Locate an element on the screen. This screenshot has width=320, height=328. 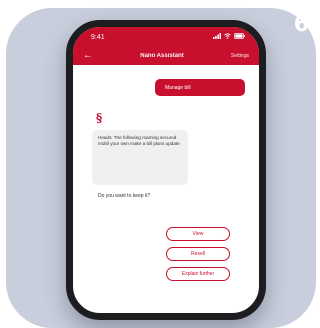
wifi-icon is located at coordinates (227, 37).